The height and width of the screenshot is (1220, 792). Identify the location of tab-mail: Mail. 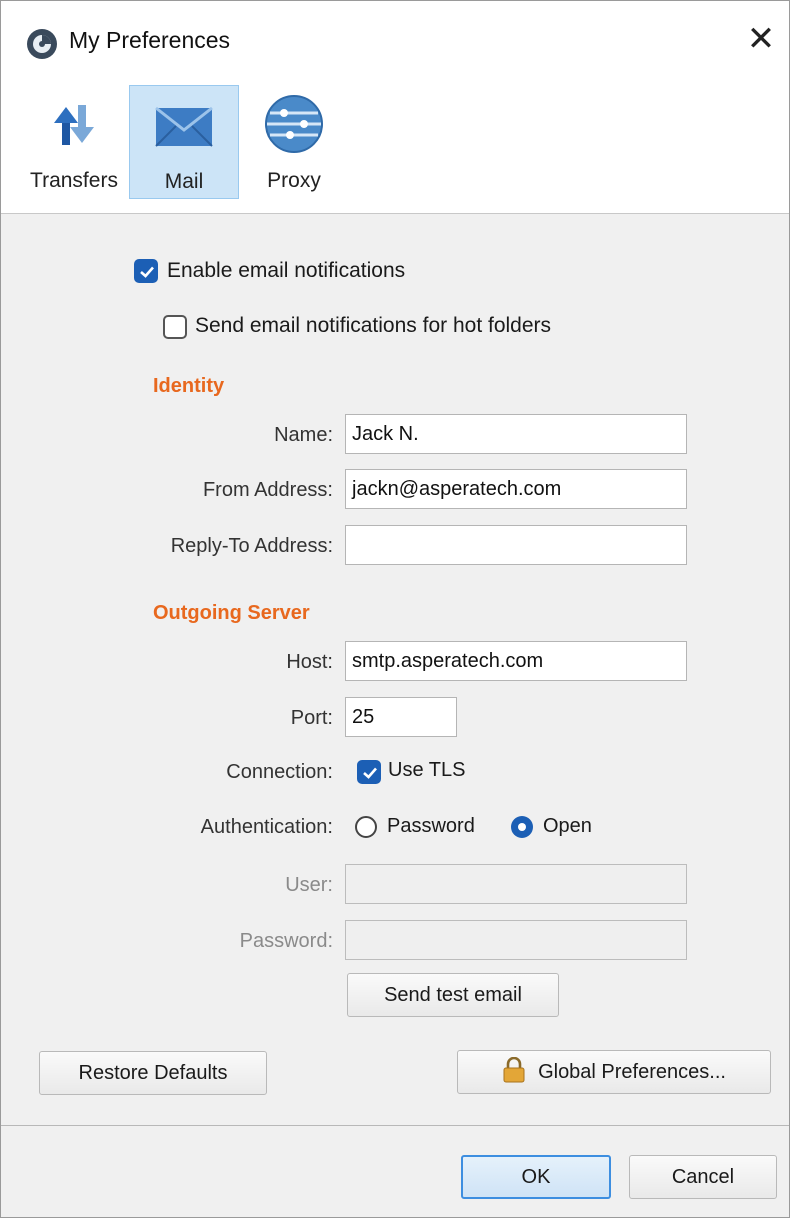
(184, 142).